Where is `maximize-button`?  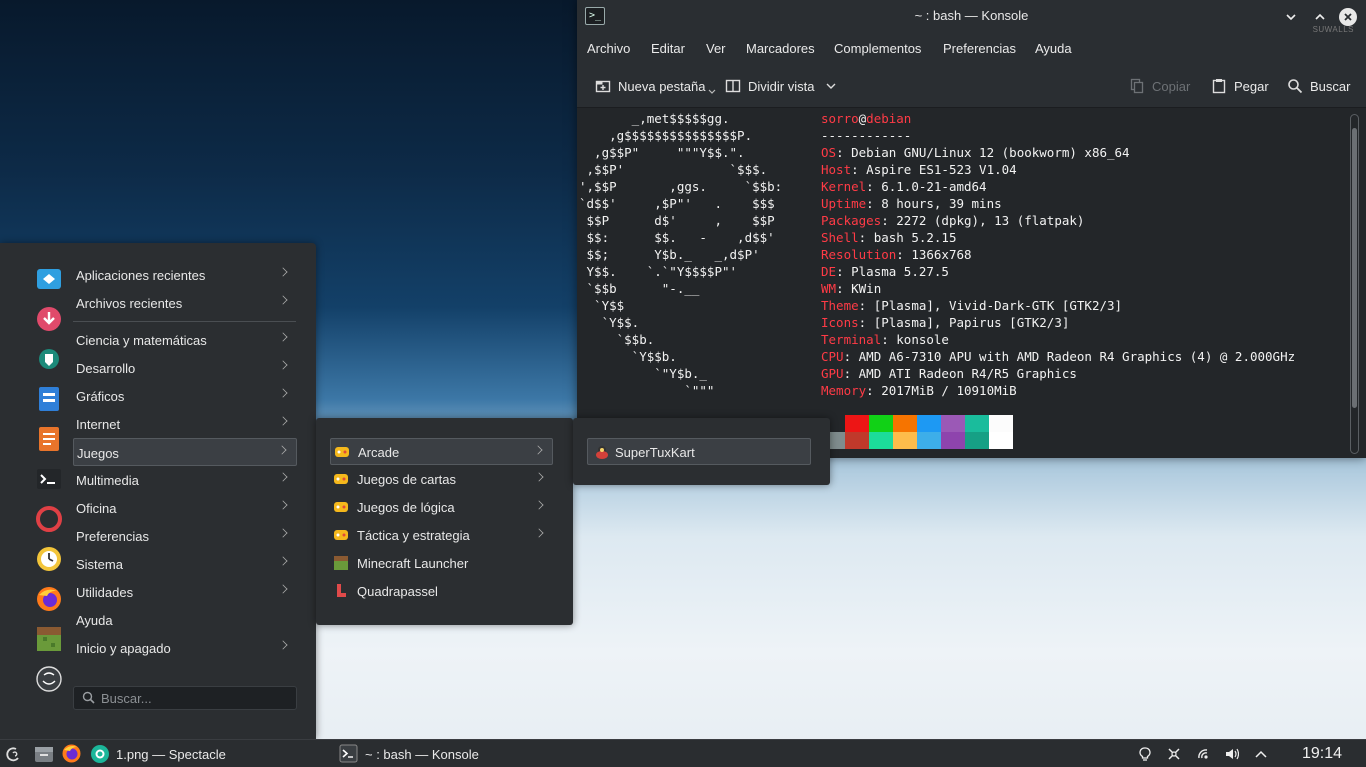
maximize-button is located at coordinates (1320, 17).